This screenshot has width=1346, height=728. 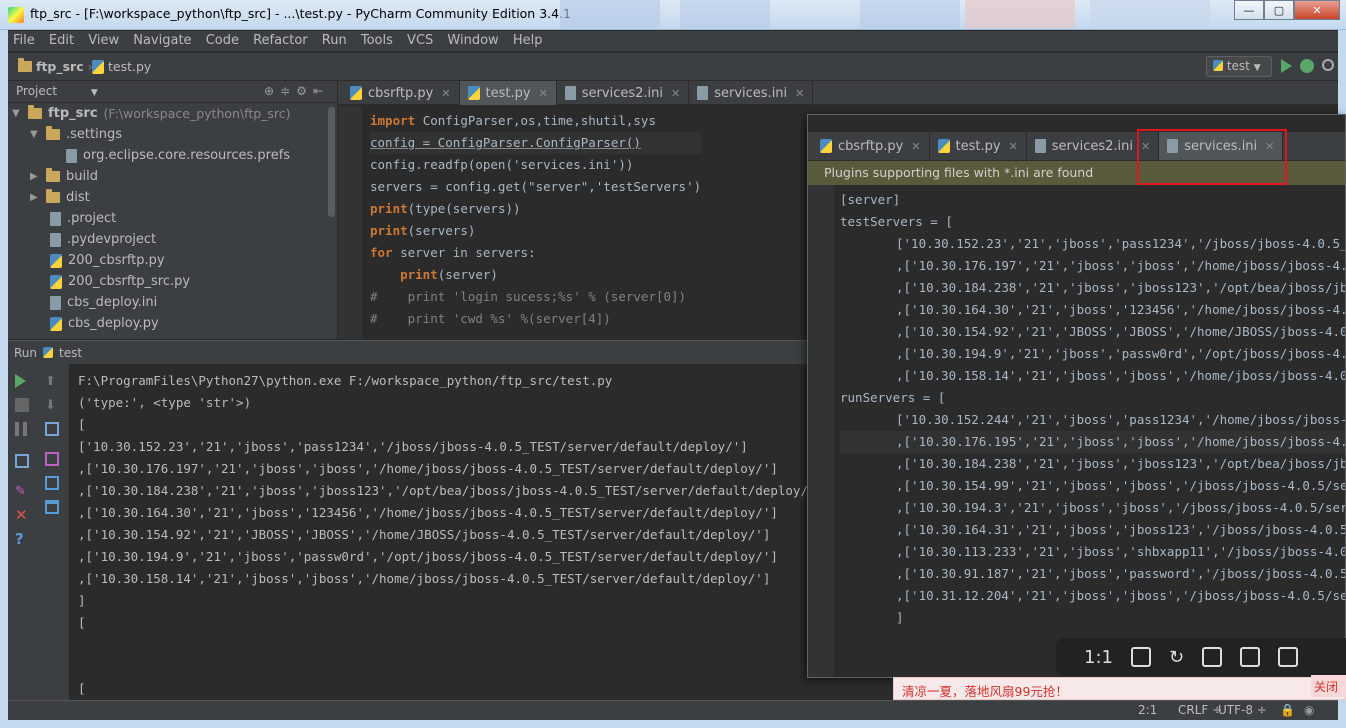 I want to click on ad-close-button: 关闭, so click(x=1328, y=686).